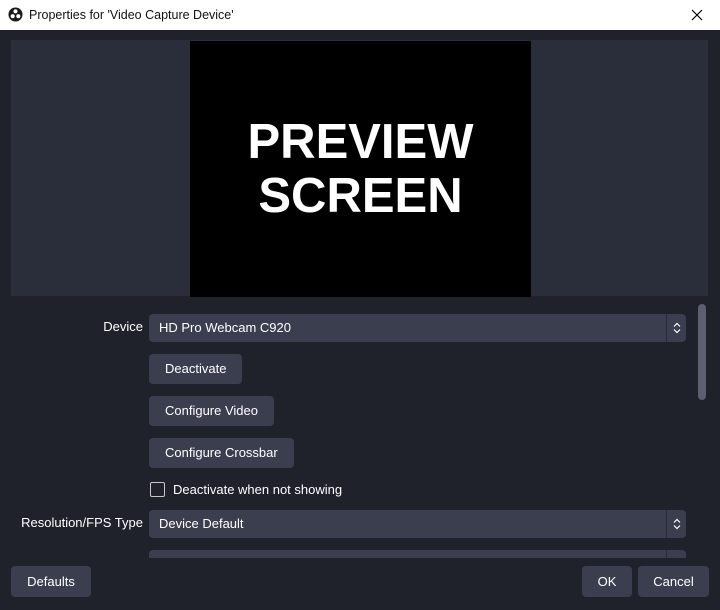  I want to click on configure-crossbar-button: Configure Crossbar, so click(221, 453).